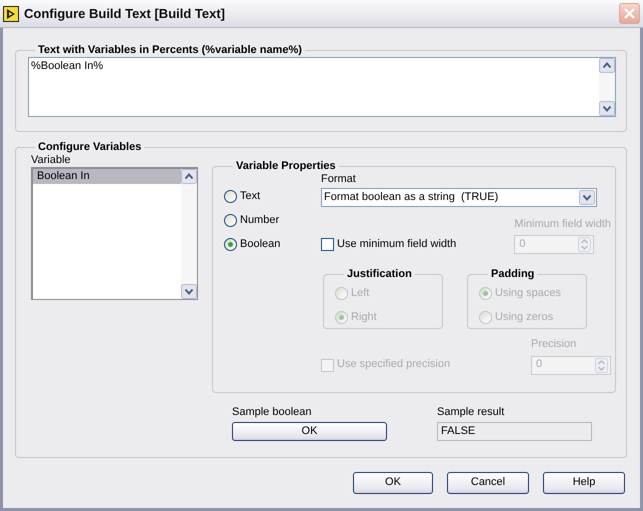 The width and height of the screenshot is (643, 511). Describe the element at coordinates (260, 245) in the screenshot. I see `radio-label: Boolean` at that location.